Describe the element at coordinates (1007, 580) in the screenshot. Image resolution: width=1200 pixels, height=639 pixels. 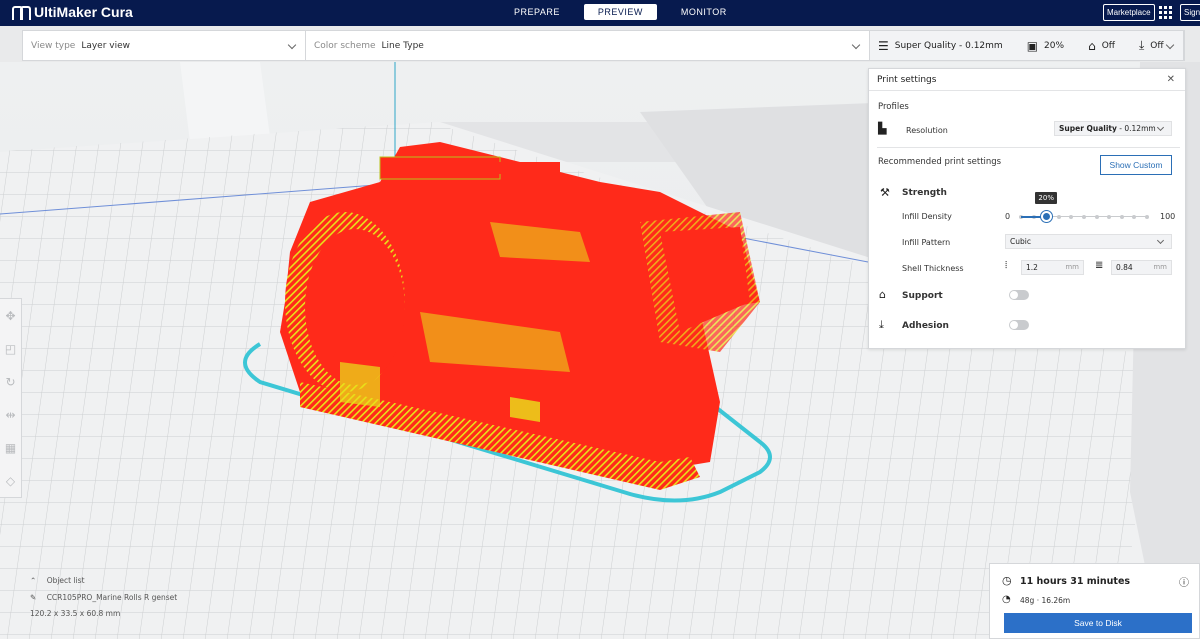
I see `clock-icon: ◷` at that location.